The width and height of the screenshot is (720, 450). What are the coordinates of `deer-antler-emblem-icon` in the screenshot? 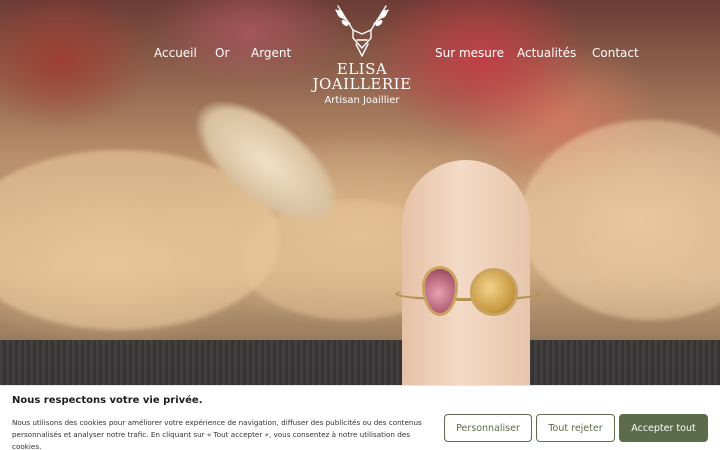 It's located at (362, 31).